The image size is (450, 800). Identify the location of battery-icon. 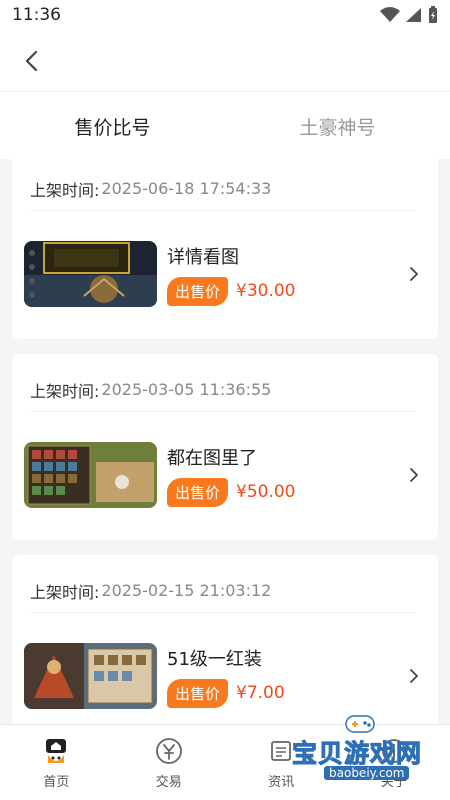
(433, 14).